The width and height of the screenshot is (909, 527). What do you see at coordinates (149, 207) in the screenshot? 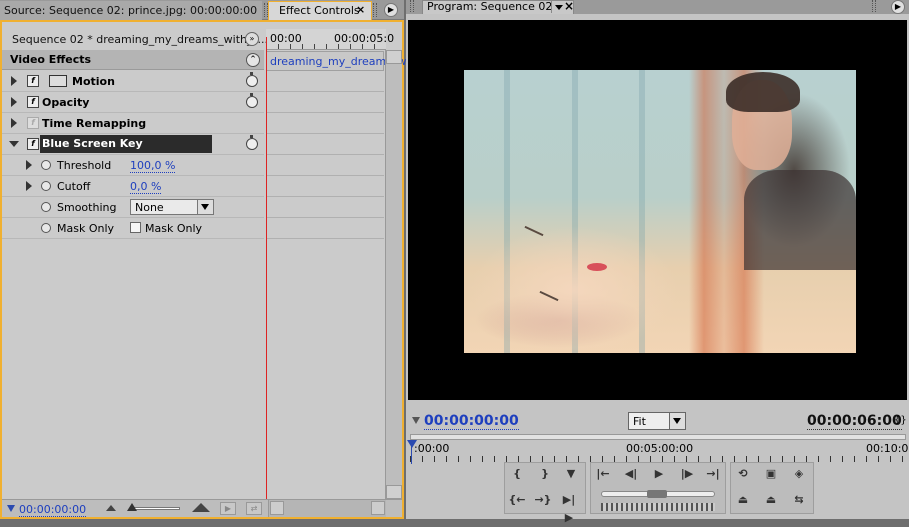
I see `smoothing-selected-value: None` at bounding box center [149, 207].